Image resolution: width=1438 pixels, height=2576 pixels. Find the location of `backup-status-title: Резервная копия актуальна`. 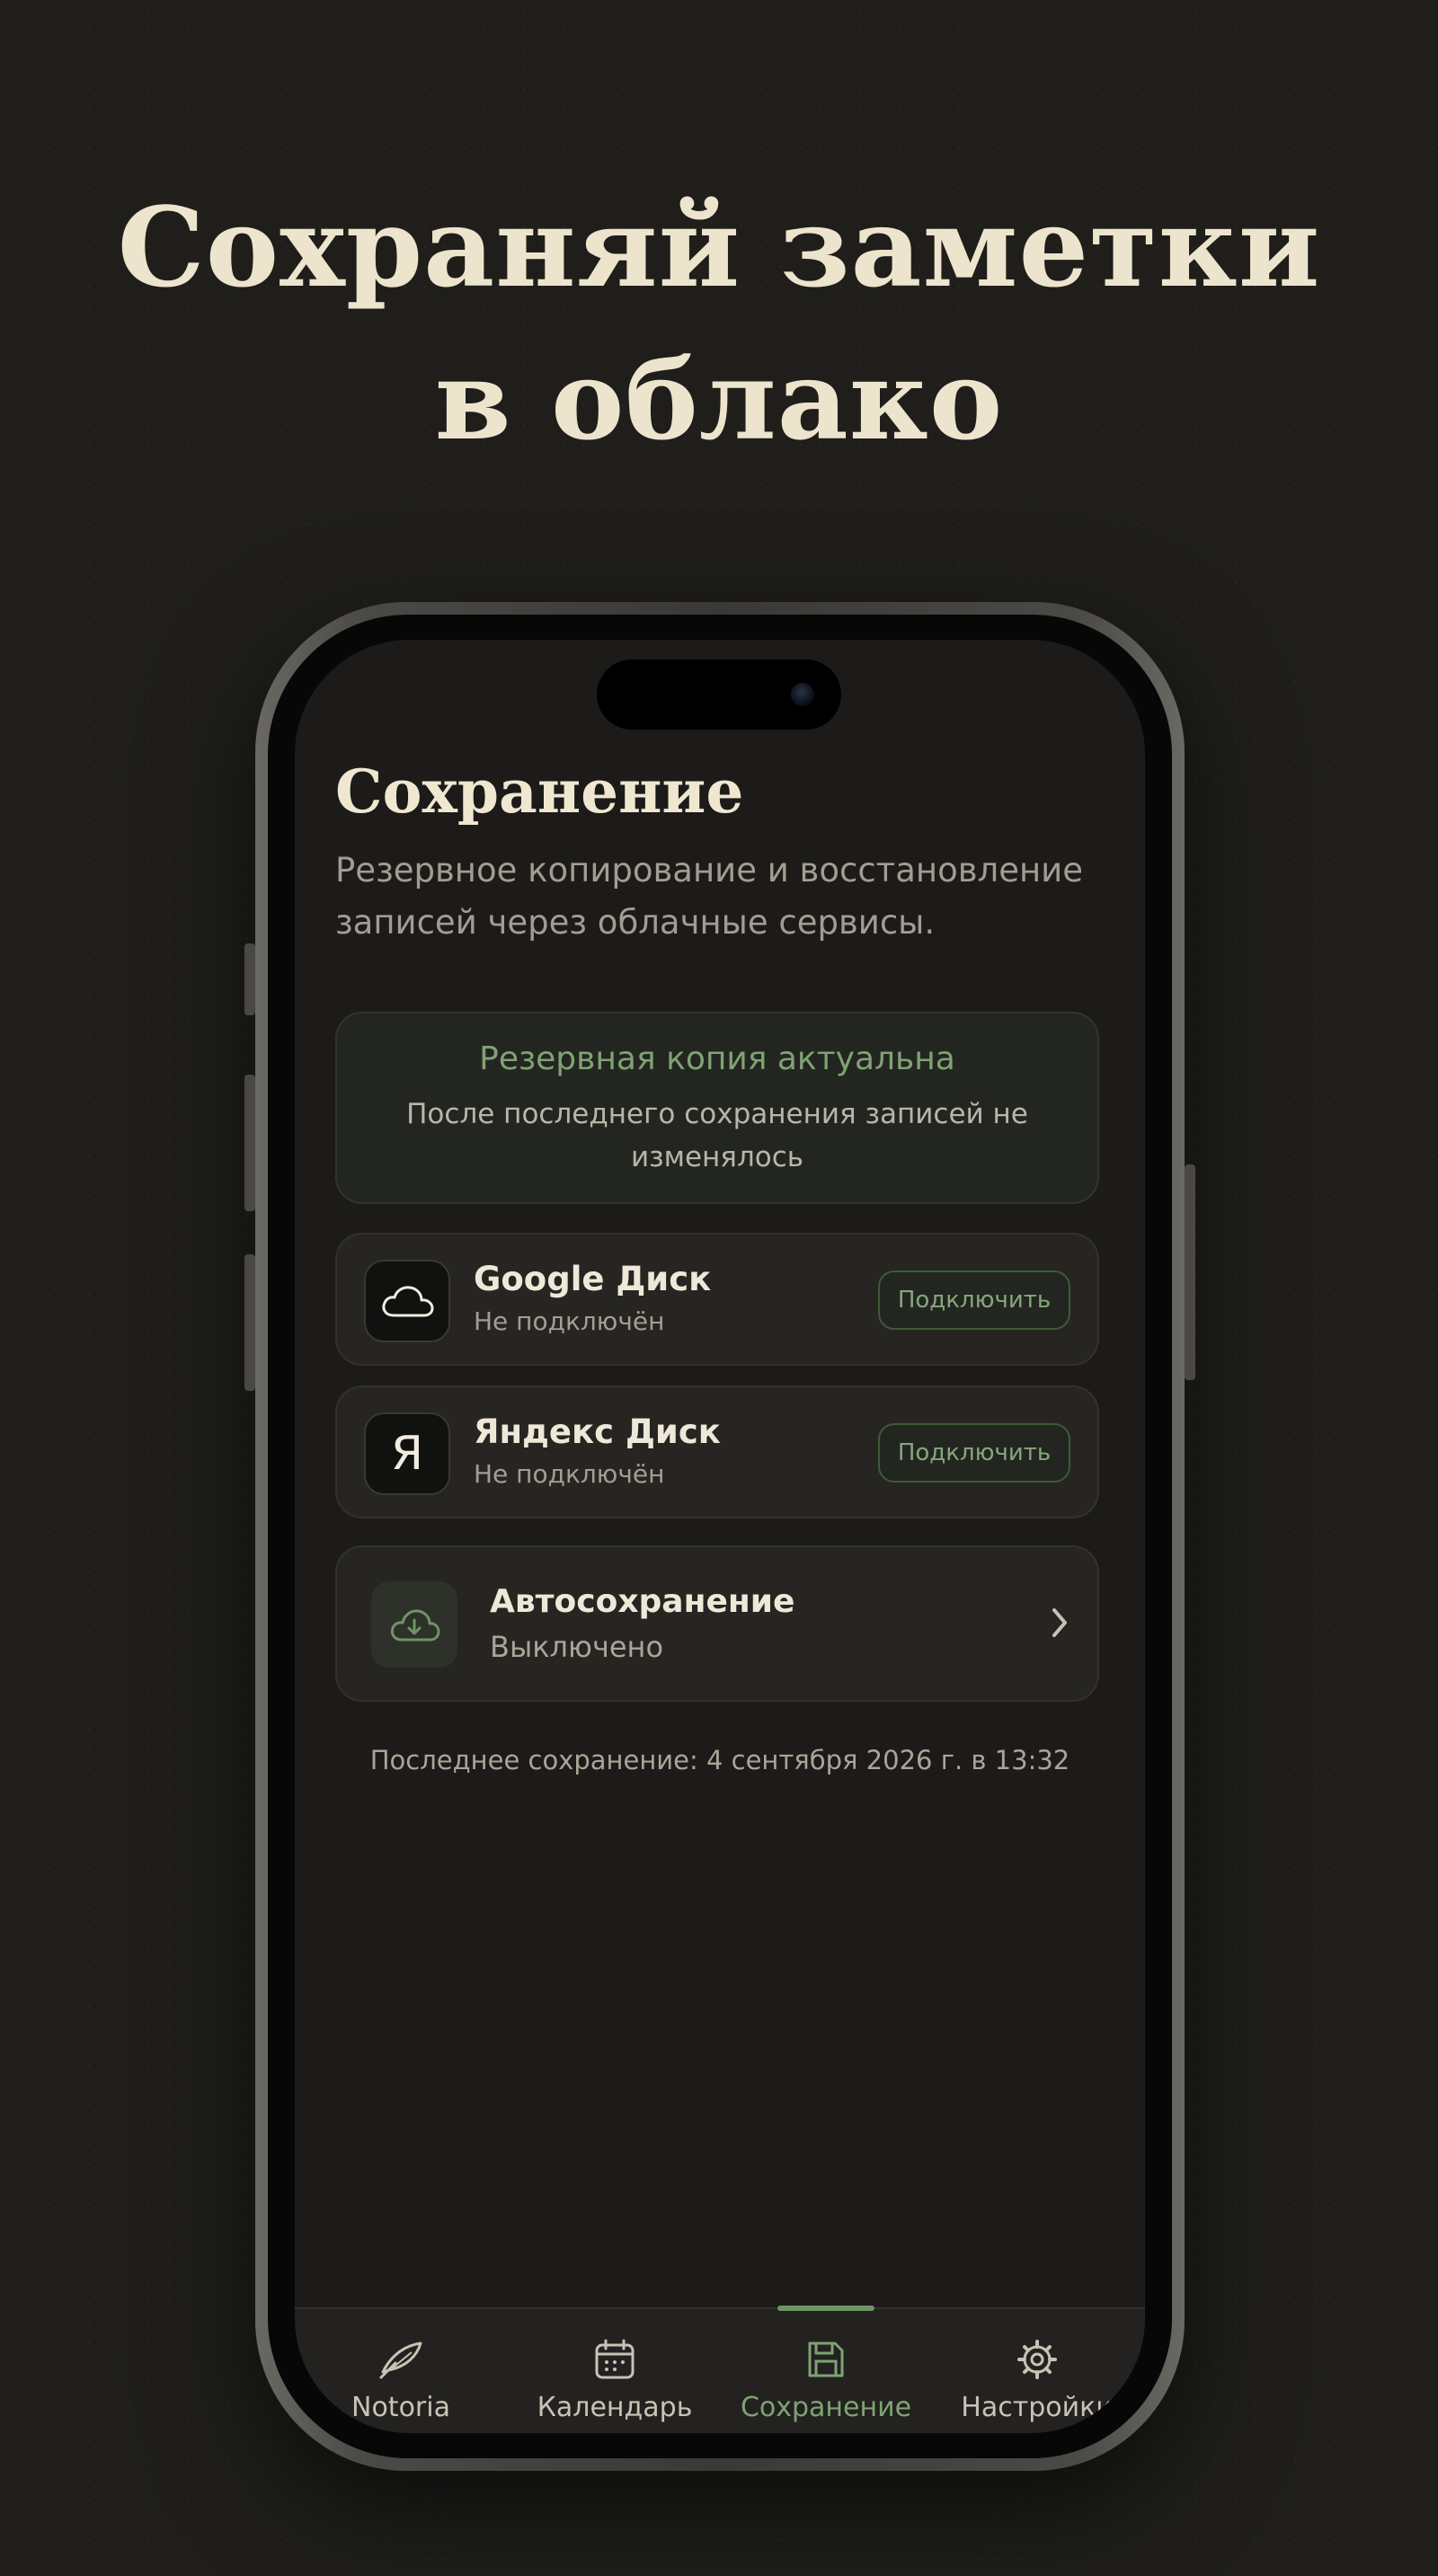

backup-status-title: Резервная копия актуальна is located at coordinates (717, 1058).